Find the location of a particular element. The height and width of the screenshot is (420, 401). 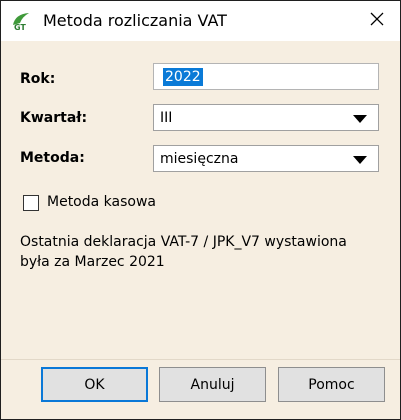

window-title: Metoda rozliczania VAT is located at coordinates (135, 20).